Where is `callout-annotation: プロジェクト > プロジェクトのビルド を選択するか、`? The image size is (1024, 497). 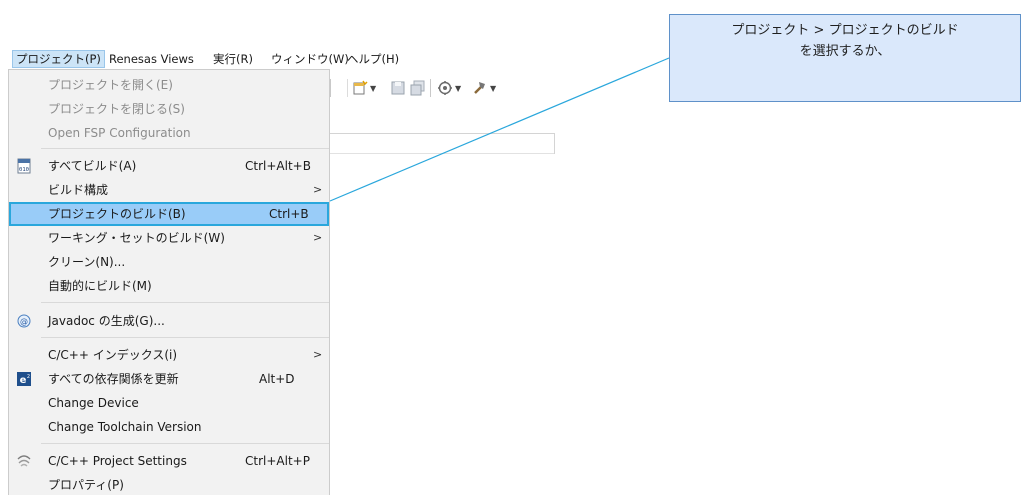
callout-annotation: プロジェクト > プロジェクトのビルド を選択するか、 is located at coordinates (845, 58).